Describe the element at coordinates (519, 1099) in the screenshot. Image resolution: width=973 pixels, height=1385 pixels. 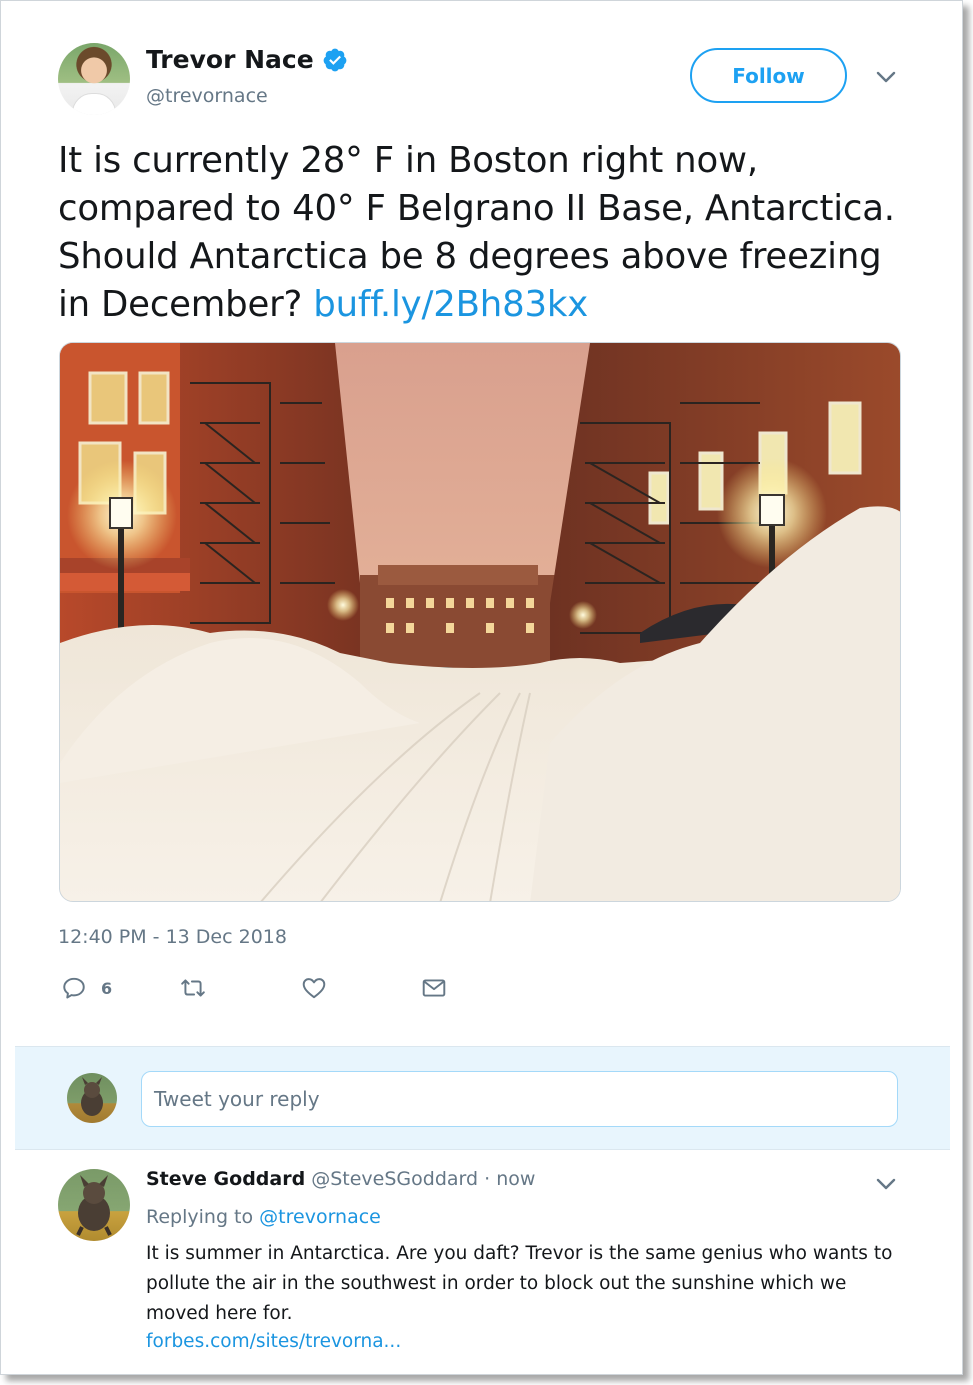
I see `reply-input: Tweet your reply` at that location.